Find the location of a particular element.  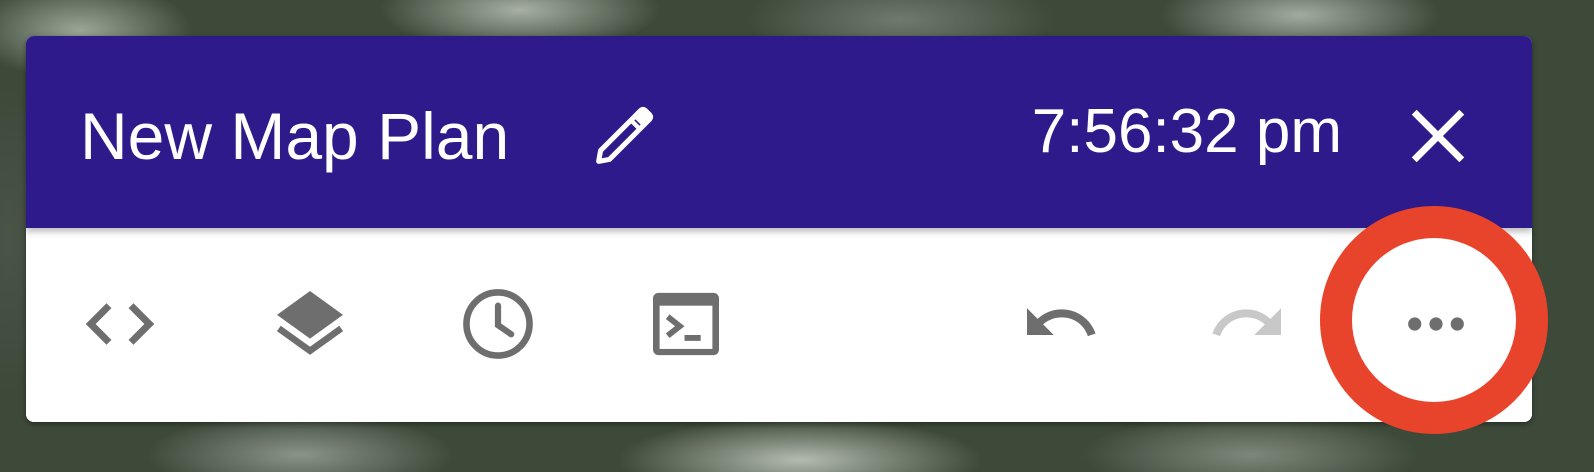

more-options-button is located at coordinates (1436, 324).